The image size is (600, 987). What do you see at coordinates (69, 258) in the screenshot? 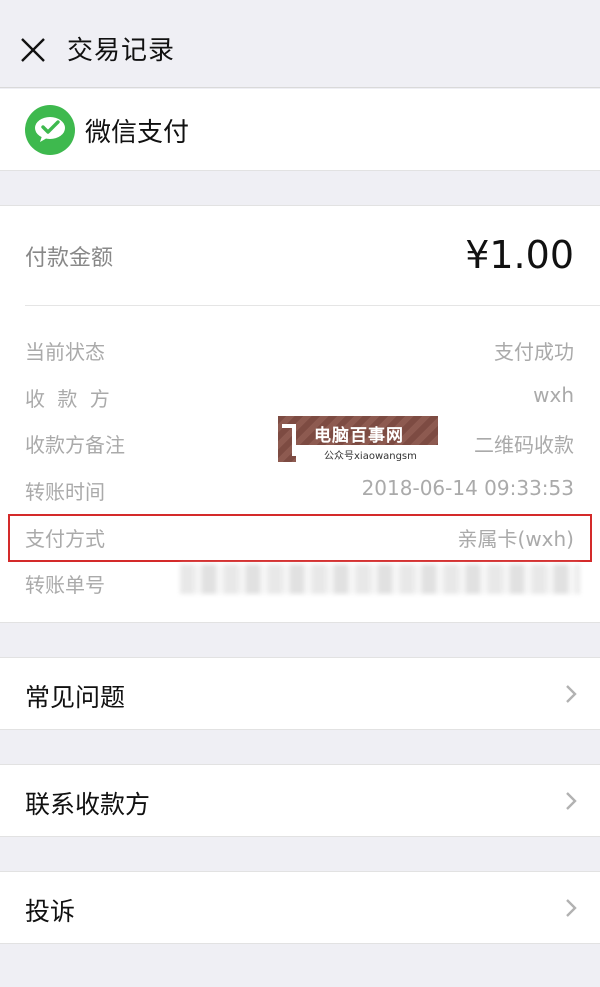
I see `amount-label: 付款金额` at bounding box center [69, 258].